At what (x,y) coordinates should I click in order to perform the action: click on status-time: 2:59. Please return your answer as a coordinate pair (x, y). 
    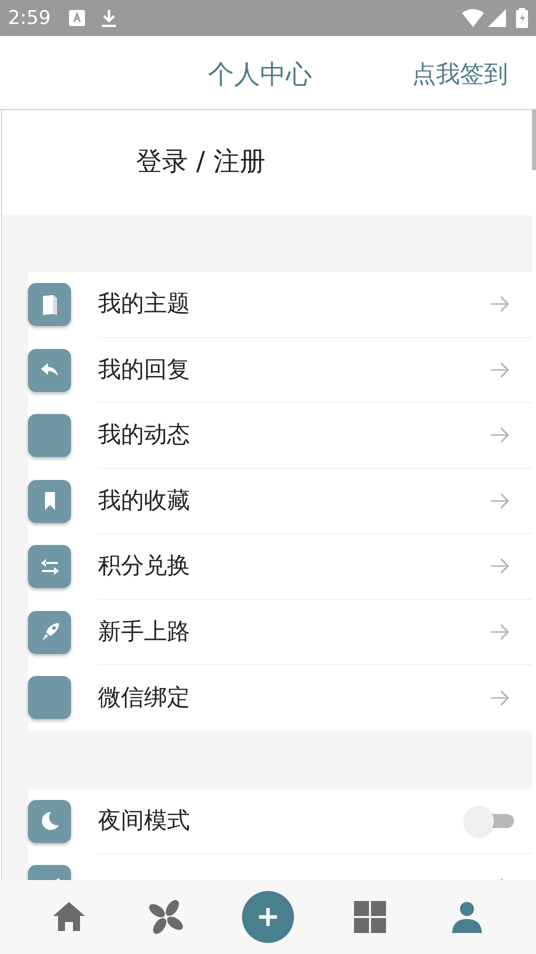
    Looking at the image, I should click on (29, 18).